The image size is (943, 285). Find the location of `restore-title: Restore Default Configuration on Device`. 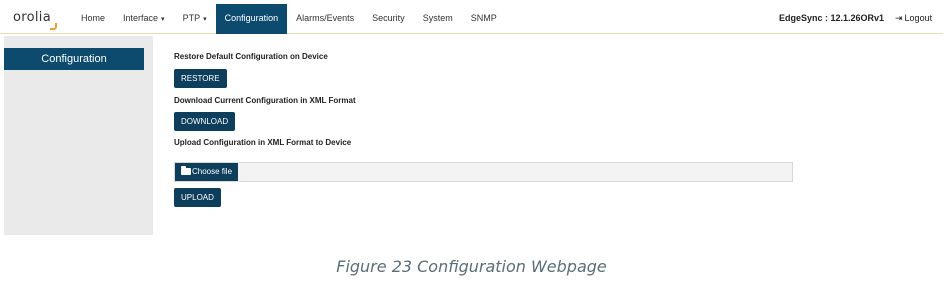

restore-title: Restore Default Configuration on Device is located at coordinates (251, 56).